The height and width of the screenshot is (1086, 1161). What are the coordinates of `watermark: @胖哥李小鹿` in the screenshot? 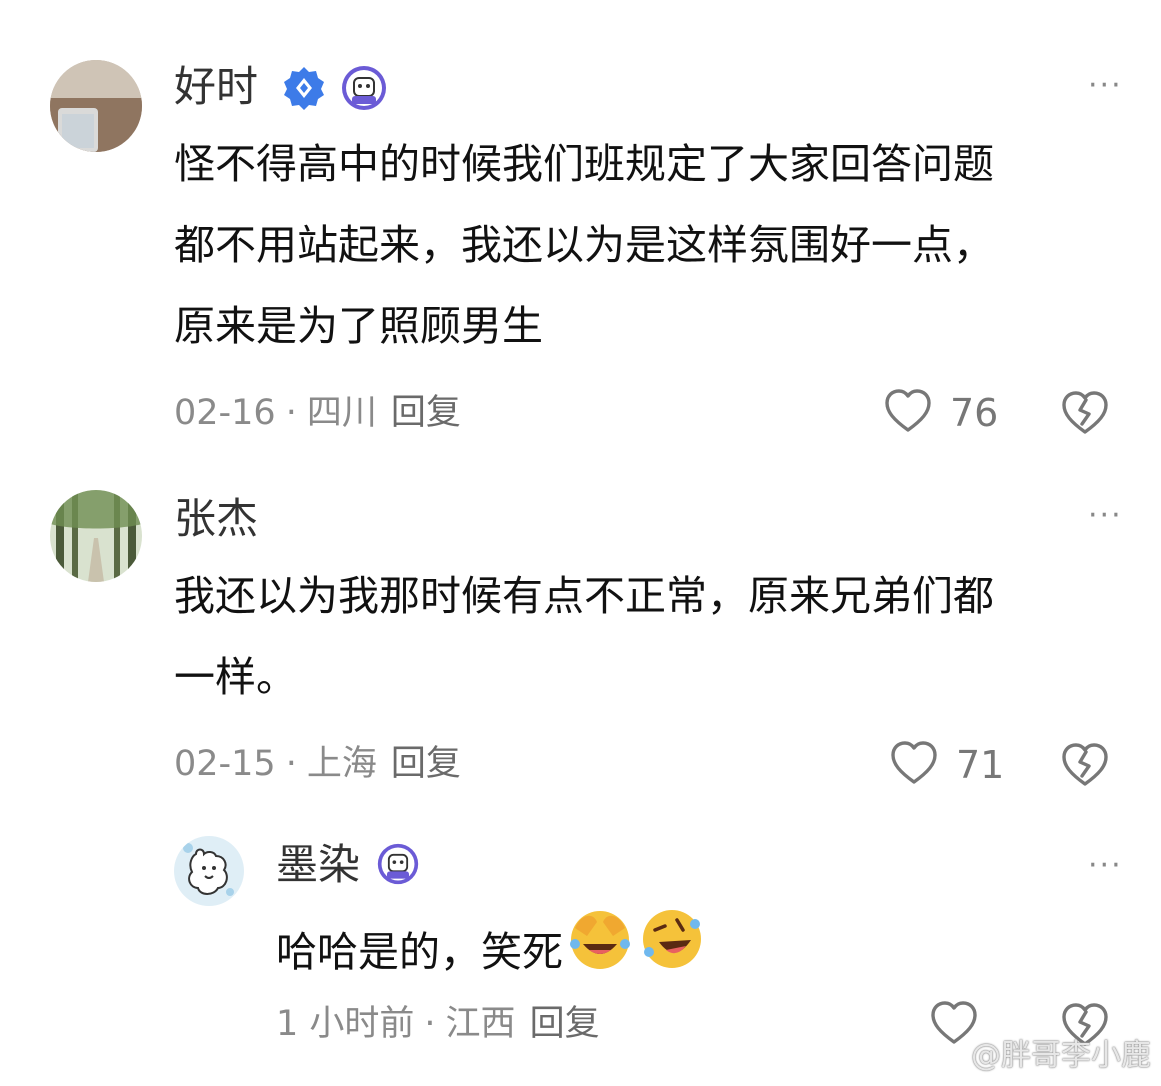 It's located at (1061, 1055).